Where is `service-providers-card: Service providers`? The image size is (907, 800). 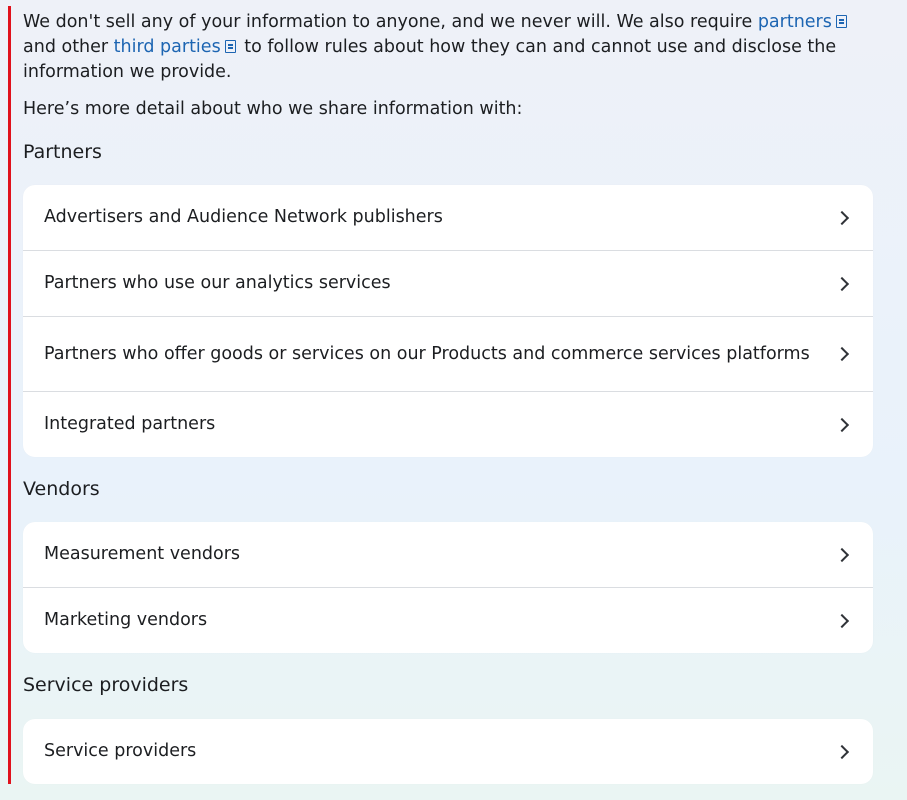 service-providers-card: Service providers is located at coordinates (448, 751).